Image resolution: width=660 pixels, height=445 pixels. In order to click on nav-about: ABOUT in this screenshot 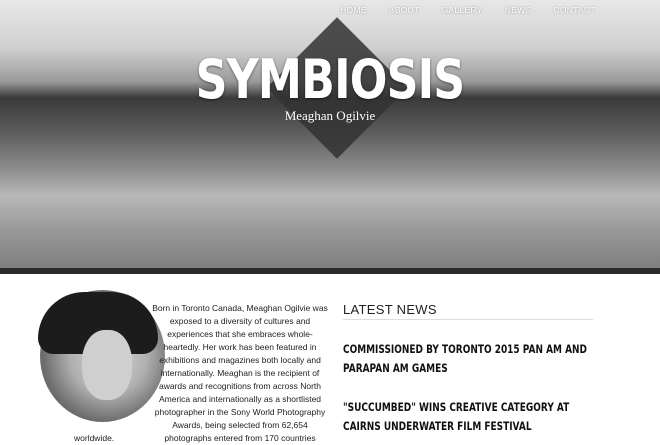, I will do `click(404, 10)`.